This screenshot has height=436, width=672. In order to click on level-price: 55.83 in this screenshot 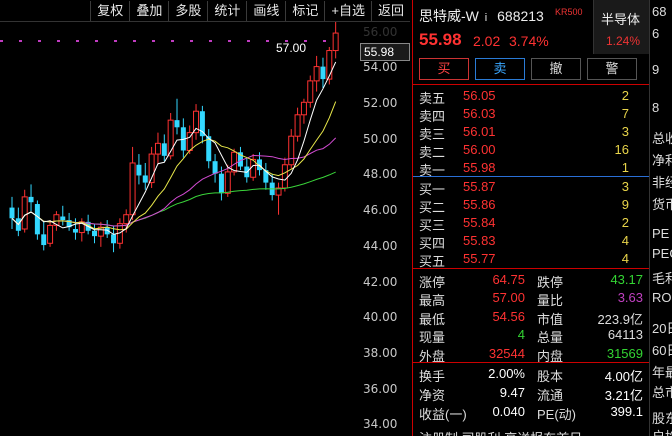, I will do `click(479, 240)`.